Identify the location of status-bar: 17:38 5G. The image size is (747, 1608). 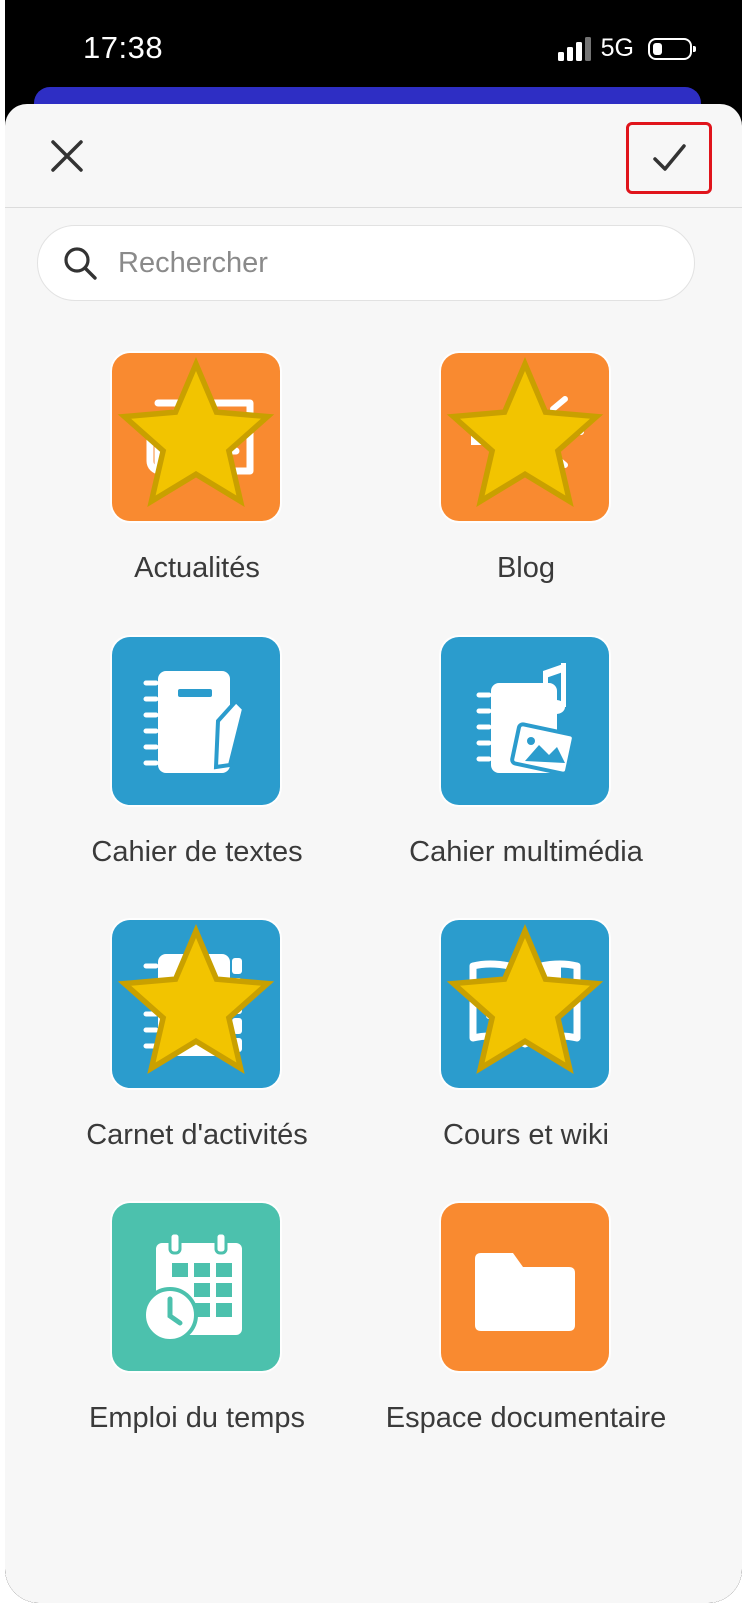
(373, 50).